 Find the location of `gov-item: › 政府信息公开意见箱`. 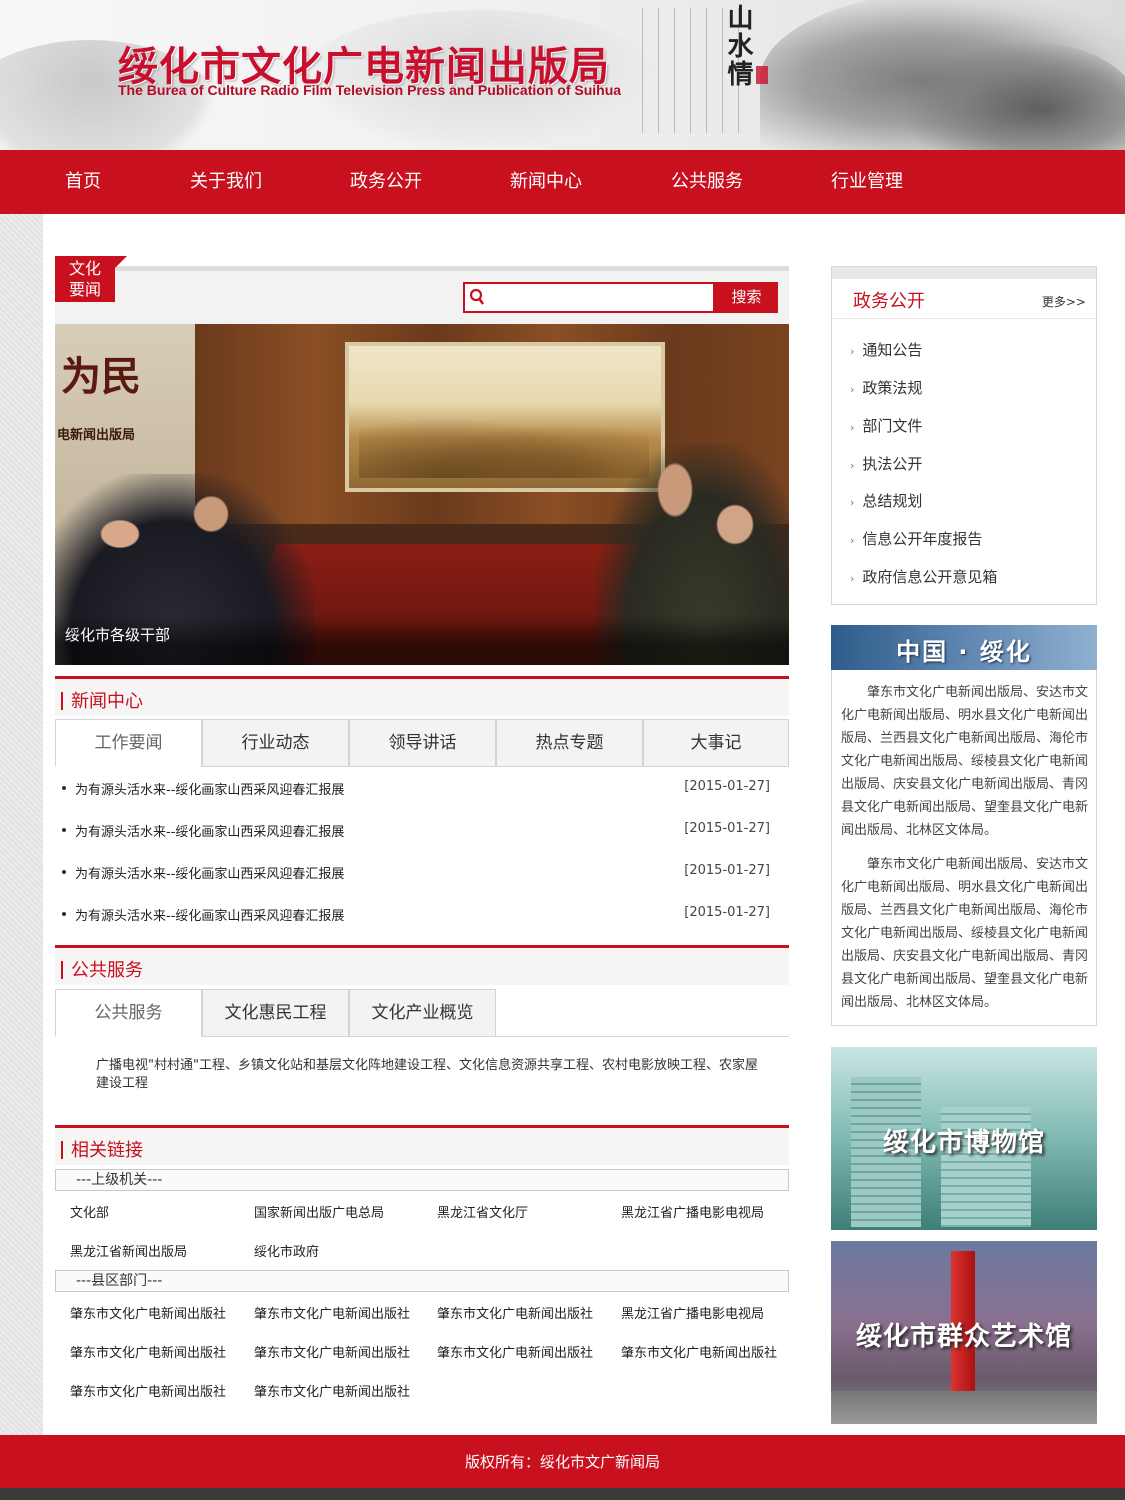

gov-item: › 政府信息公开意见箱 is located at coordinates (923, 576).